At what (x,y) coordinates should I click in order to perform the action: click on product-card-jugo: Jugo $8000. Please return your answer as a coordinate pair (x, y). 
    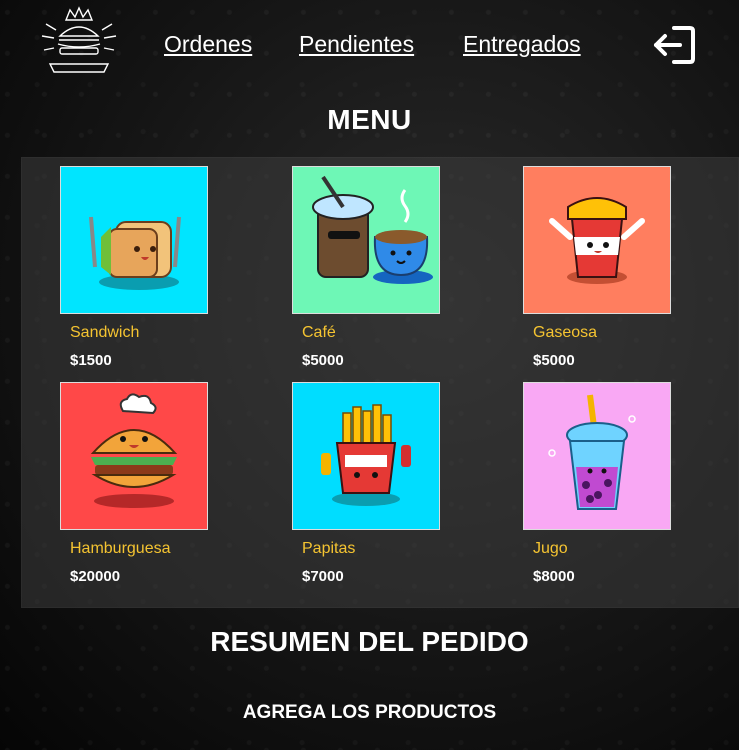
    Looking at the image, I should click on (597, 483).